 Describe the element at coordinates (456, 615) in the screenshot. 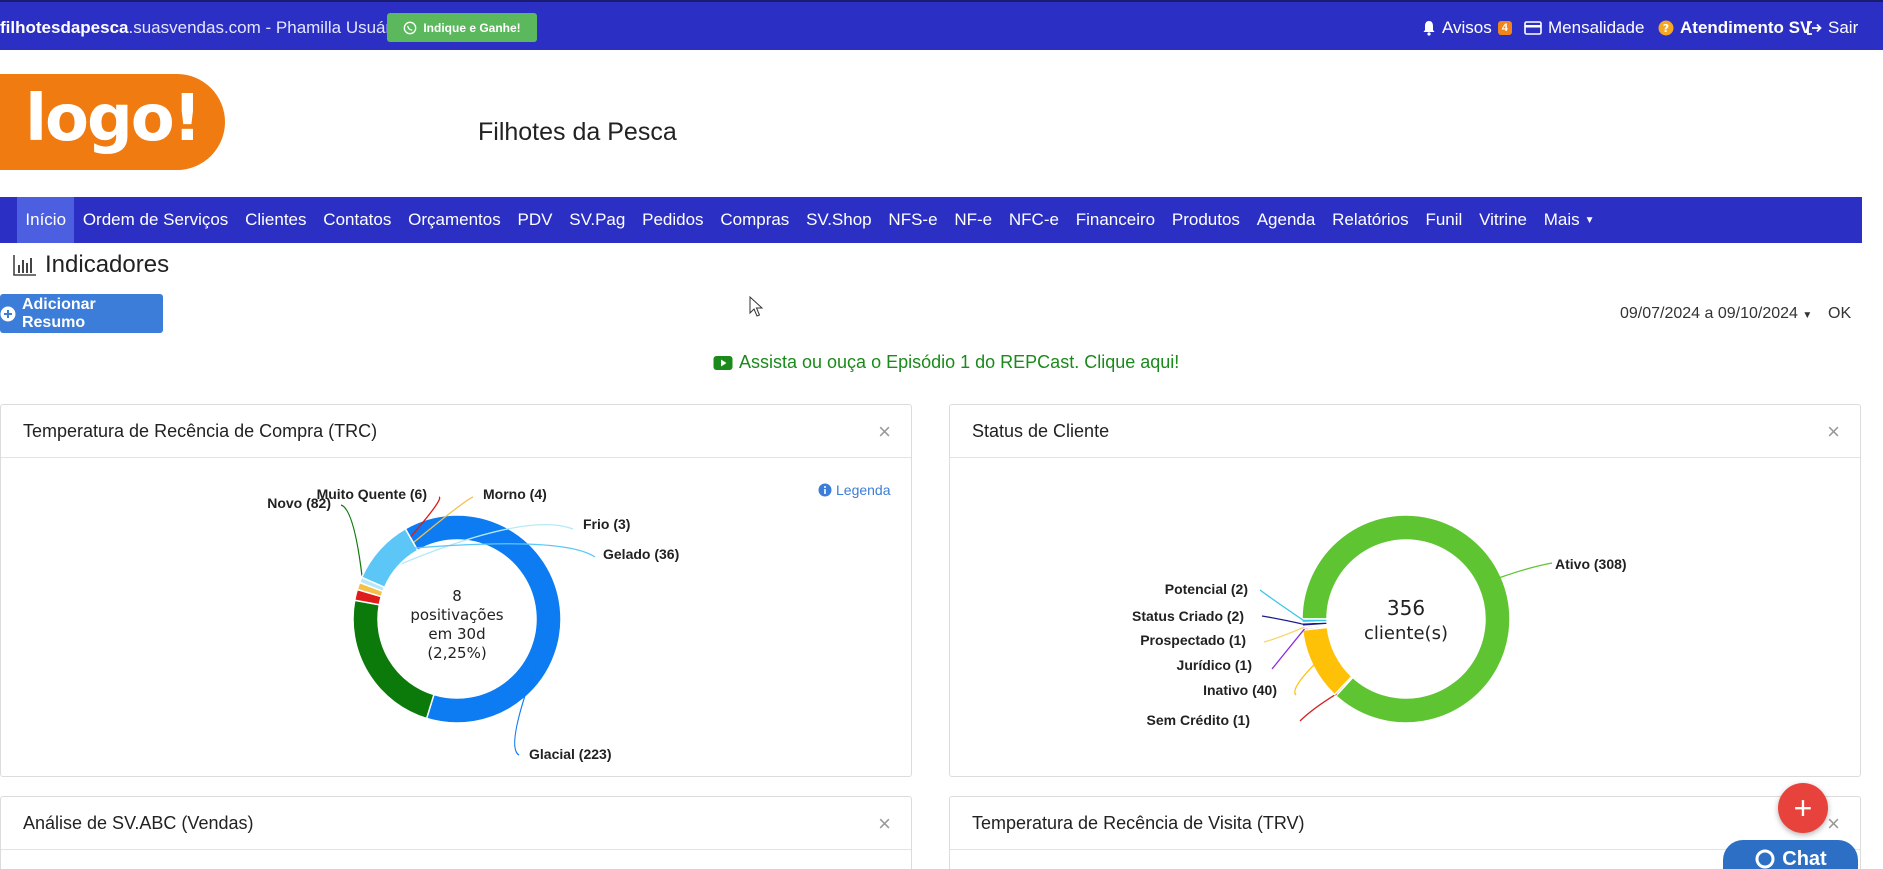

I see `donut-center-text: positivações` at that location.